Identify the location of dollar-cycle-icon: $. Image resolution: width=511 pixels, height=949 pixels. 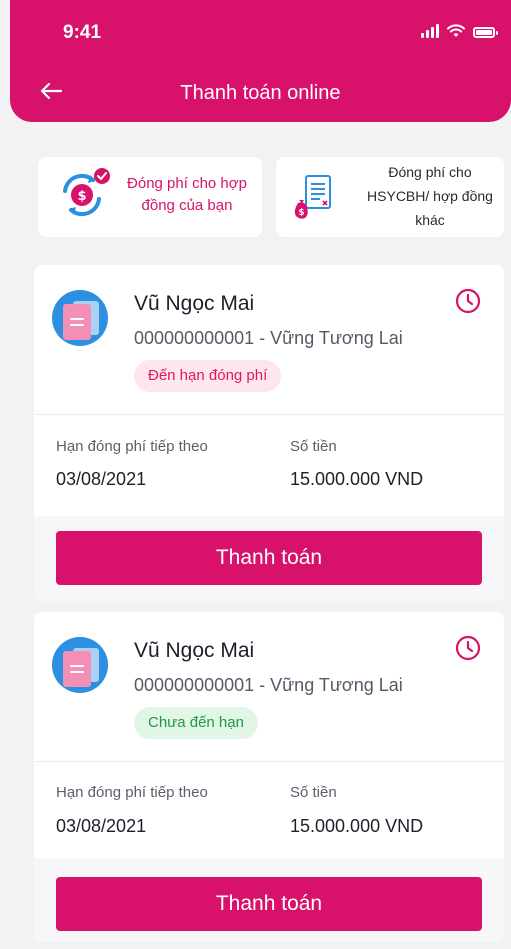
(86, 192).